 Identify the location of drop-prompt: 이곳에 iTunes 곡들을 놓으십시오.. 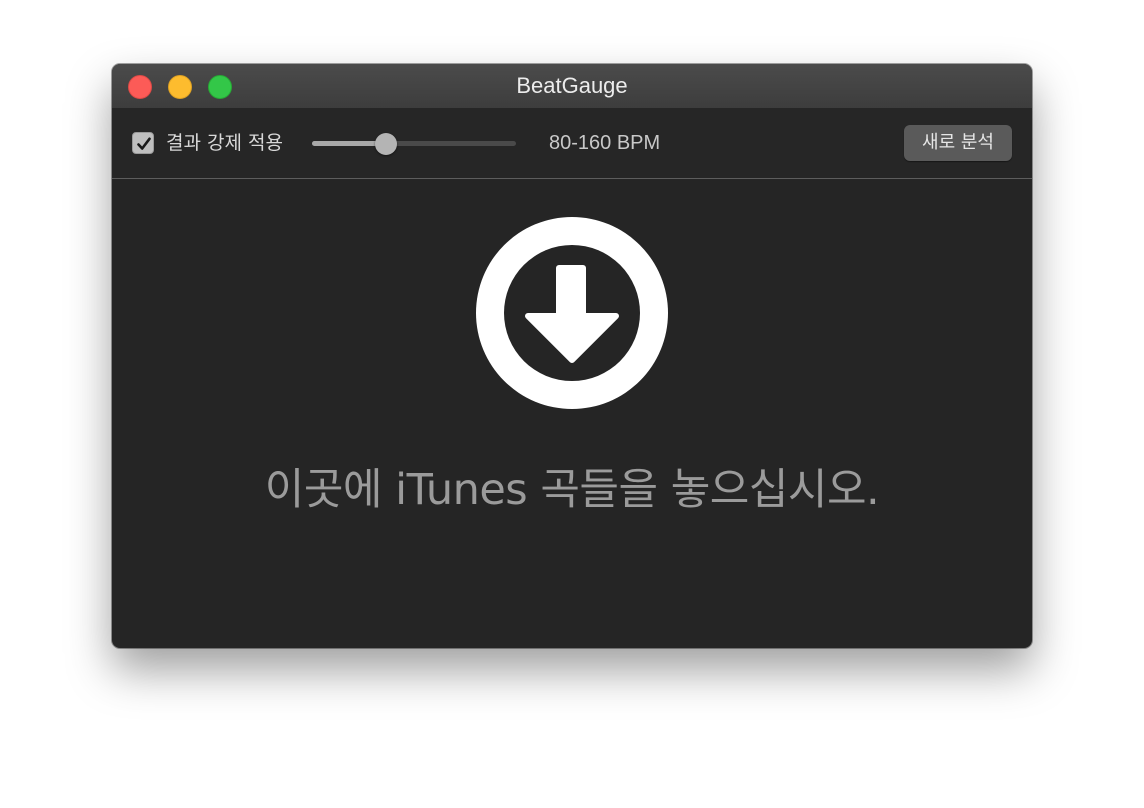
(572, 490).